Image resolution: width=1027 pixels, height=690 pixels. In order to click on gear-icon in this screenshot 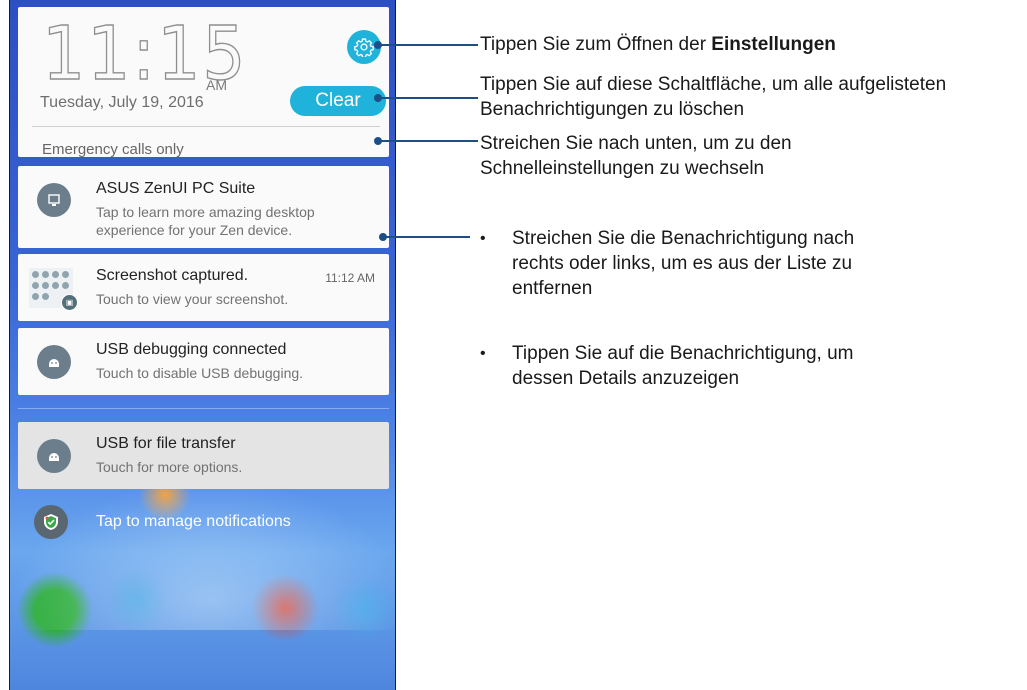, I will do `click(364, 47)`.